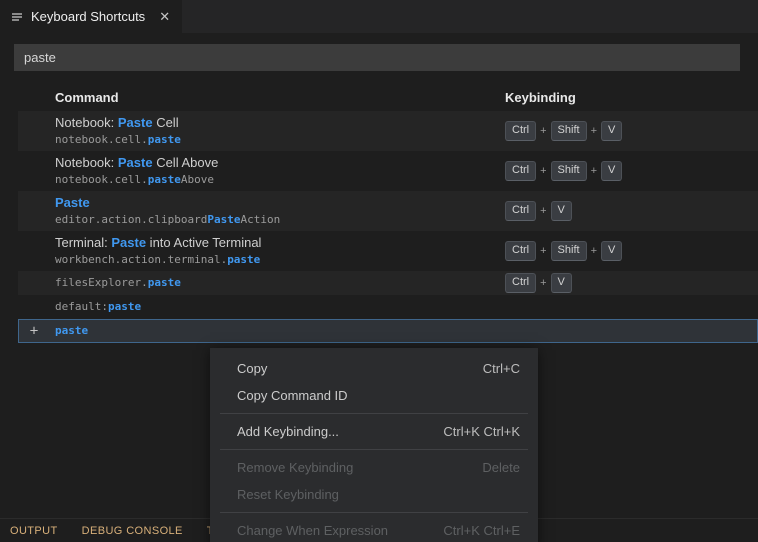 This screenshot has height=542, width=758. Describe the element at coordinates (481, 431) in the screenshot. I see `menu-item-shortcut: Ctrl+K Ctrl+K` at that location.